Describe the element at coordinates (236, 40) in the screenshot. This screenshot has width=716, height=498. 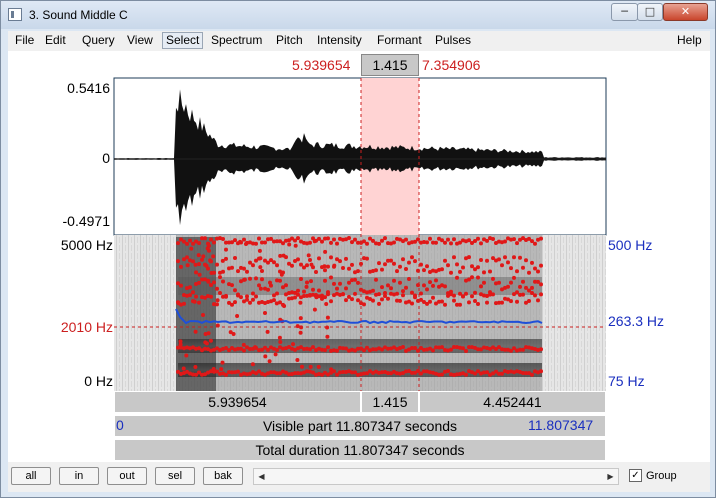
I see `menu-spectrum: Spectrum` at that location.